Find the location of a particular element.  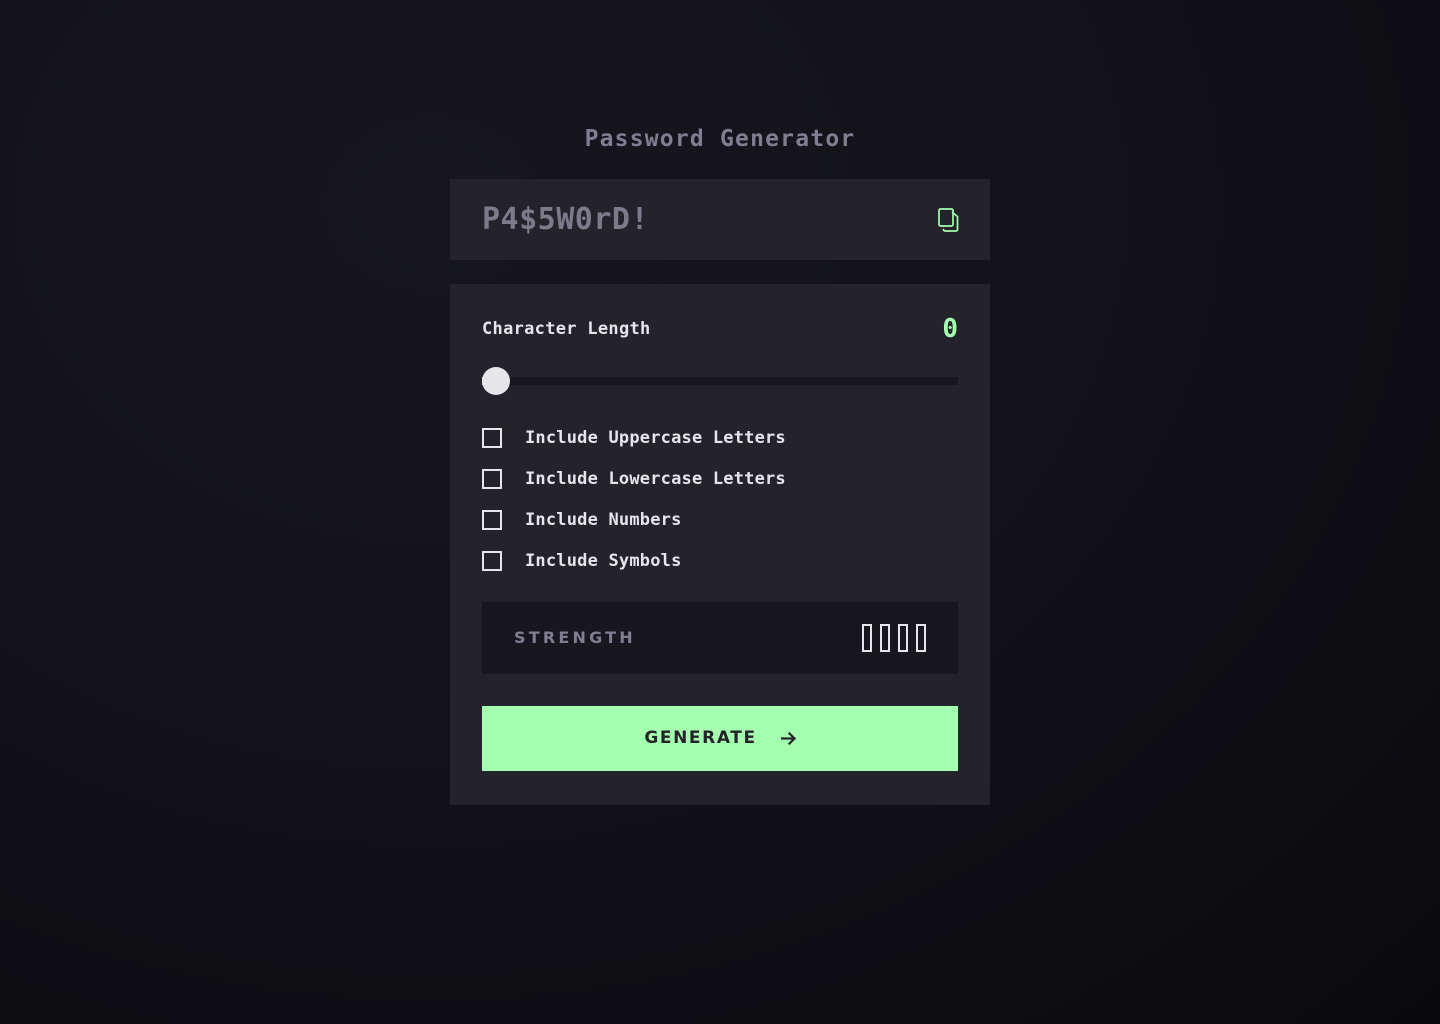

checkbox-lowercase is located at coordinates (492, 479).